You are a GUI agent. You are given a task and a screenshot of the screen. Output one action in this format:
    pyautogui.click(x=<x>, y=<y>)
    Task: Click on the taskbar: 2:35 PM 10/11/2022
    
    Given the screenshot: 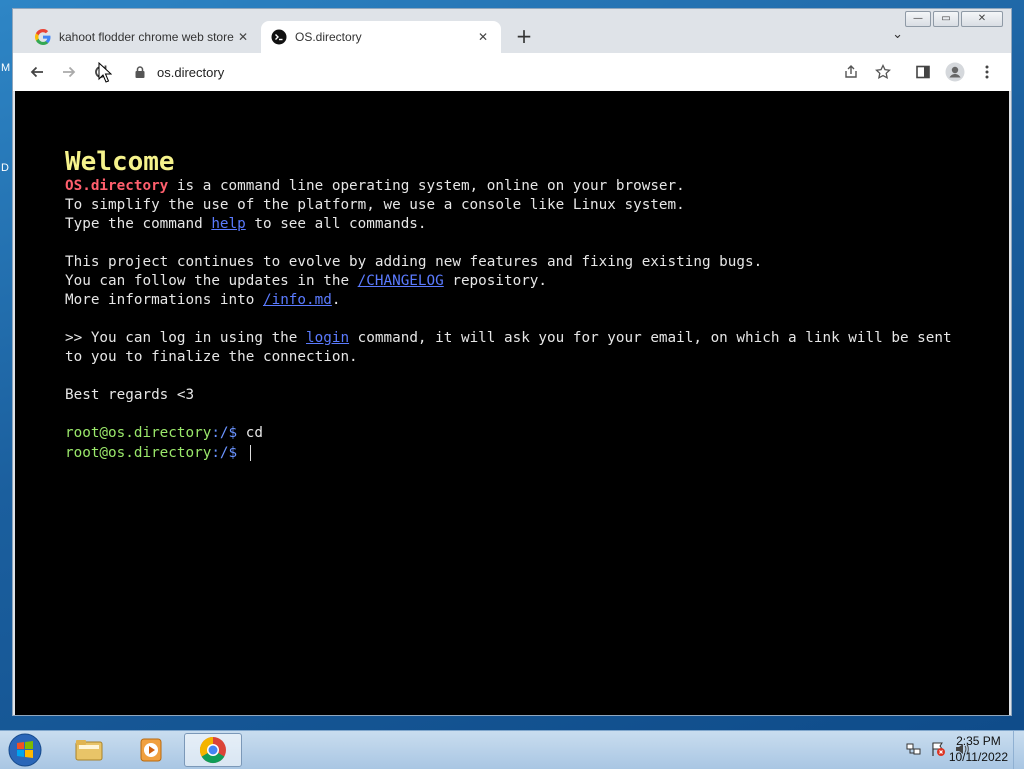 What is the action you would take?
    pyautogui.click(x=512, y=749)
    